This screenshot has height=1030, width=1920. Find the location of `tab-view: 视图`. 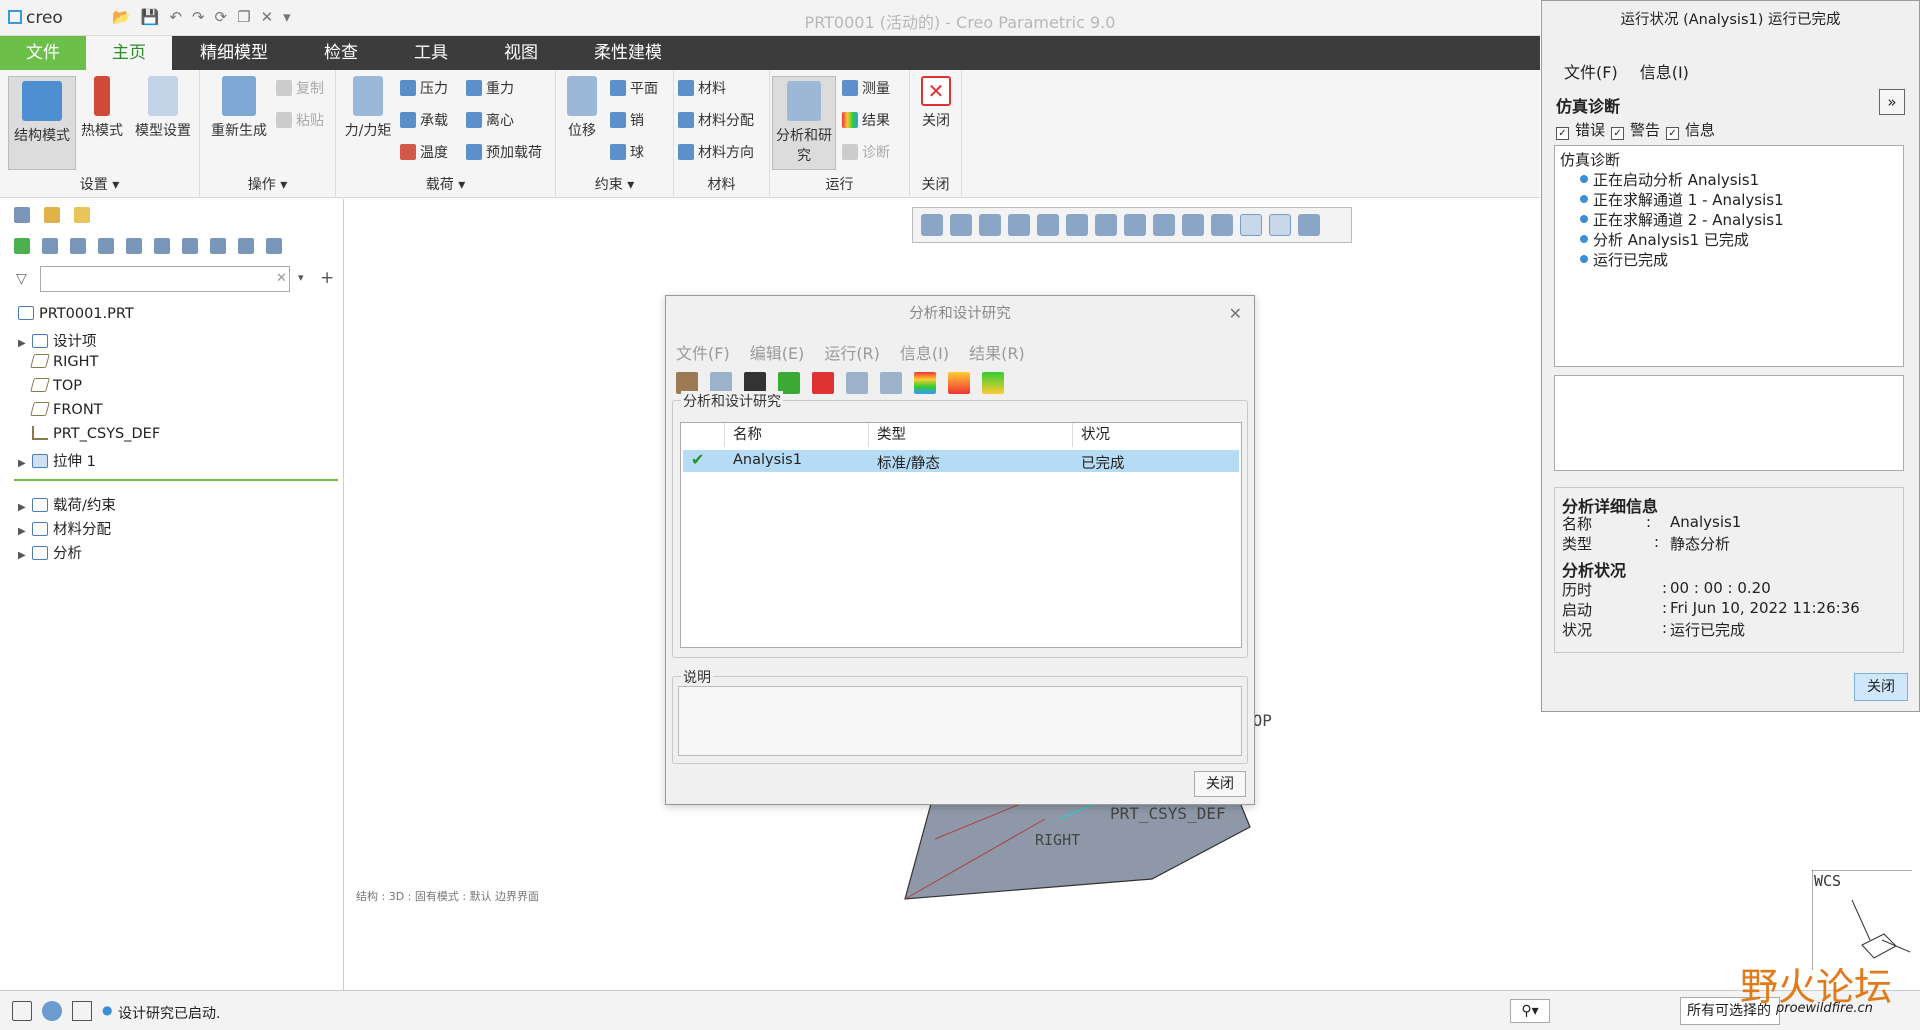

tab-view: 视图 is located at coordinates (521, 53).